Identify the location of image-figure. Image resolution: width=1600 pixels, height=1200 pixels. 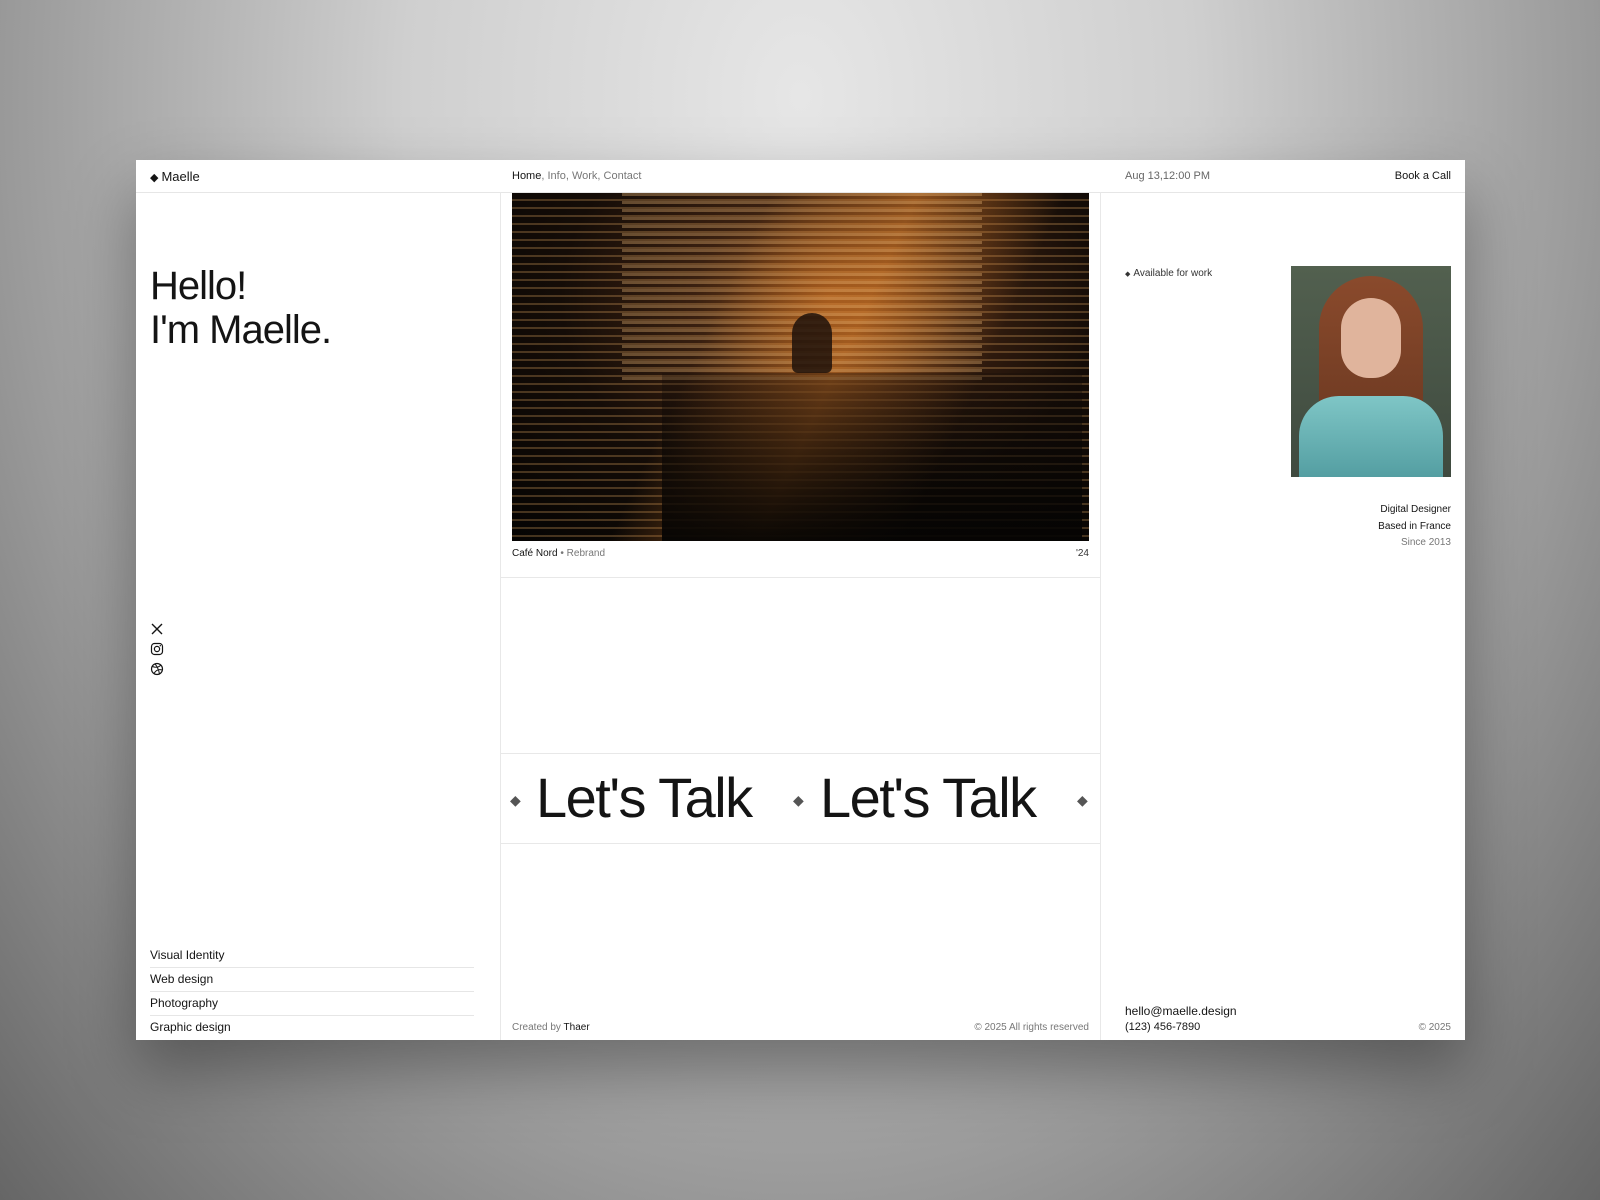
(812, 343).